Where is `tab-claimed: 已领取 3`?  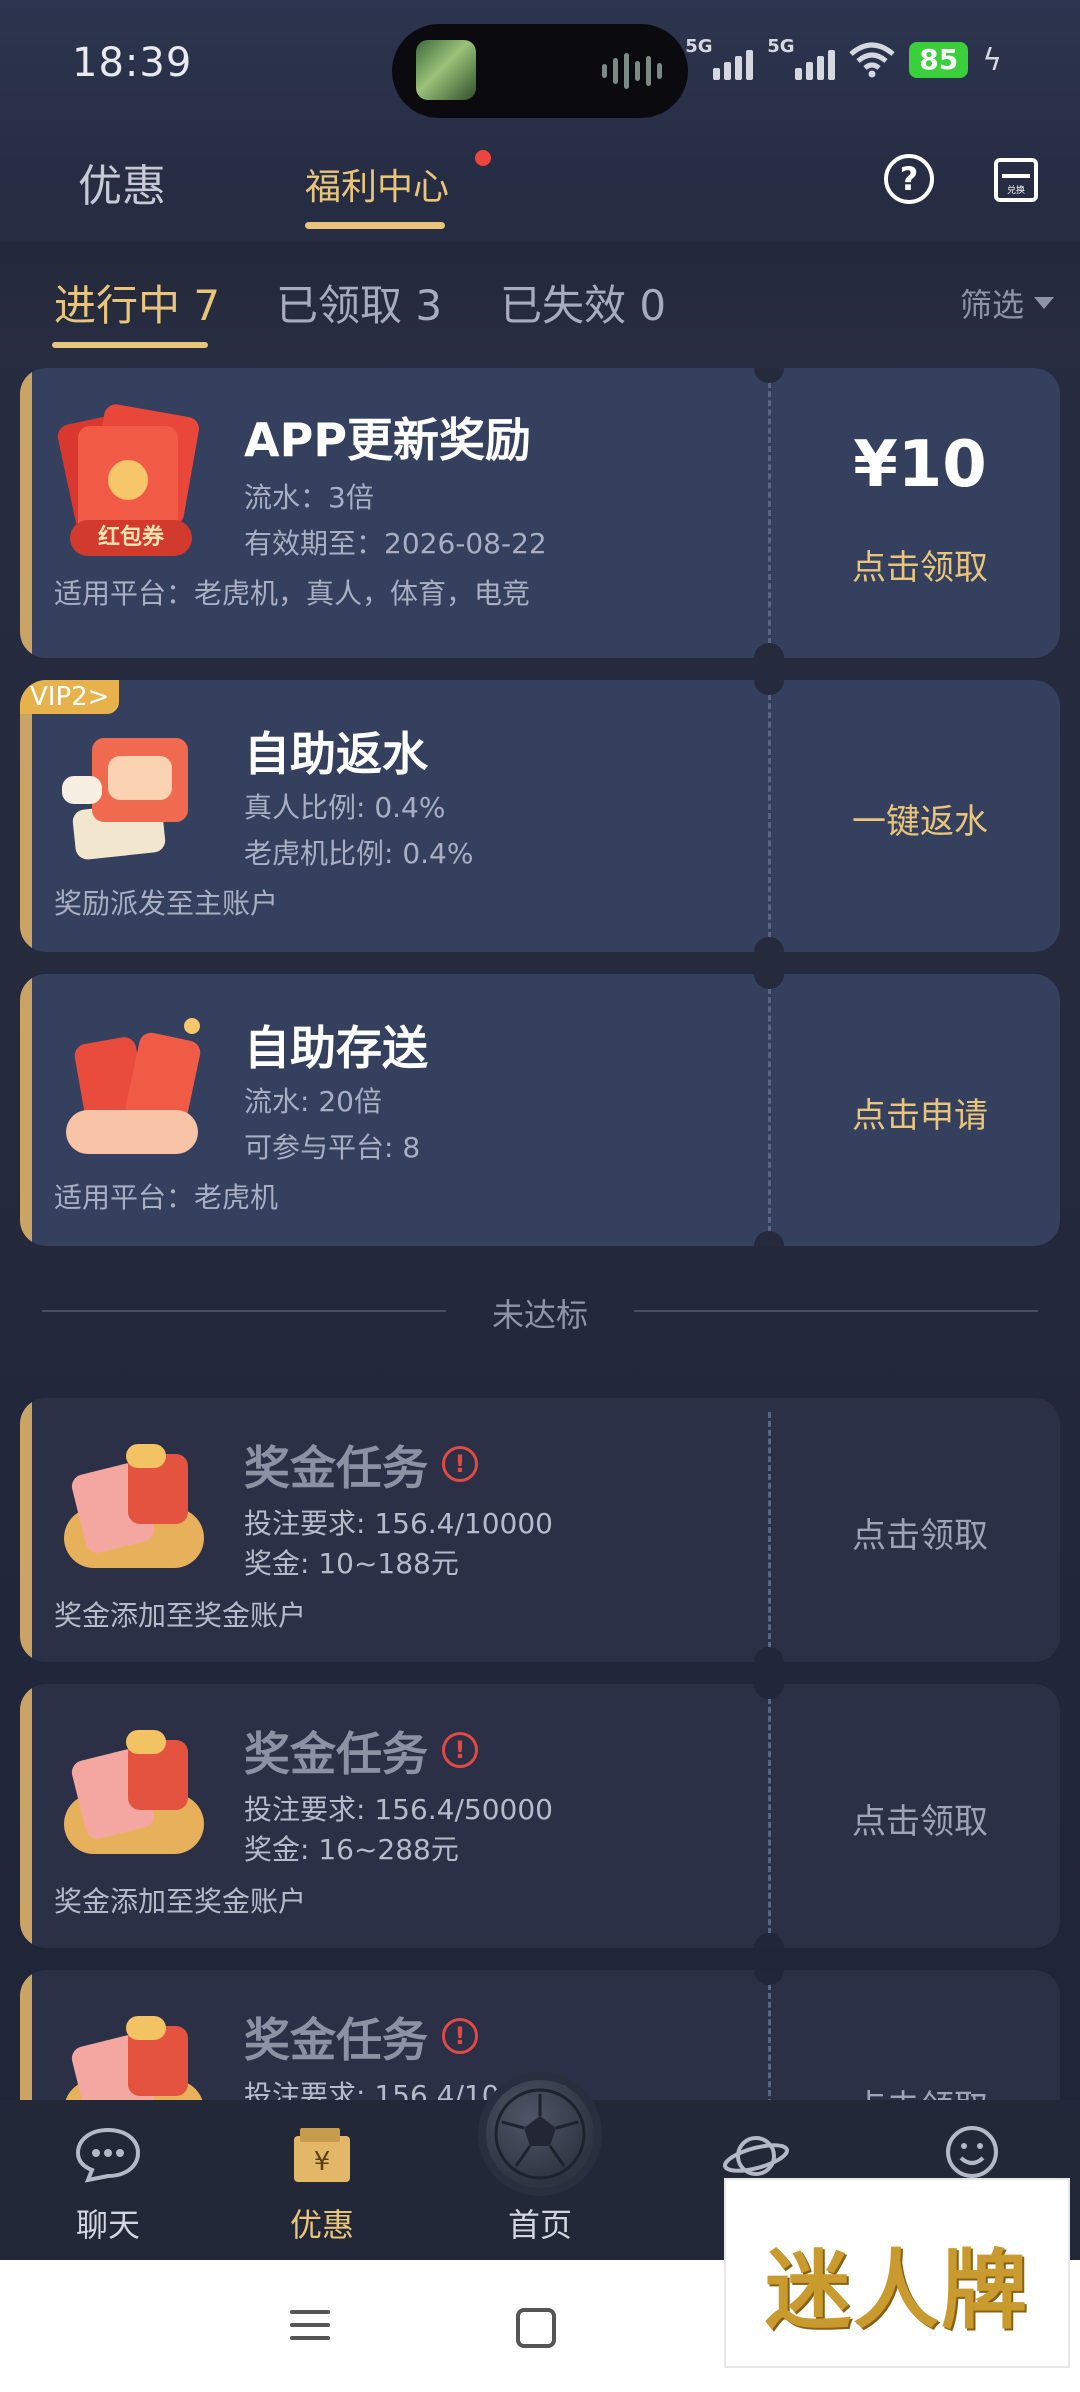
tab-claimed: 已领取 3 is located at coordinates (359, 302).